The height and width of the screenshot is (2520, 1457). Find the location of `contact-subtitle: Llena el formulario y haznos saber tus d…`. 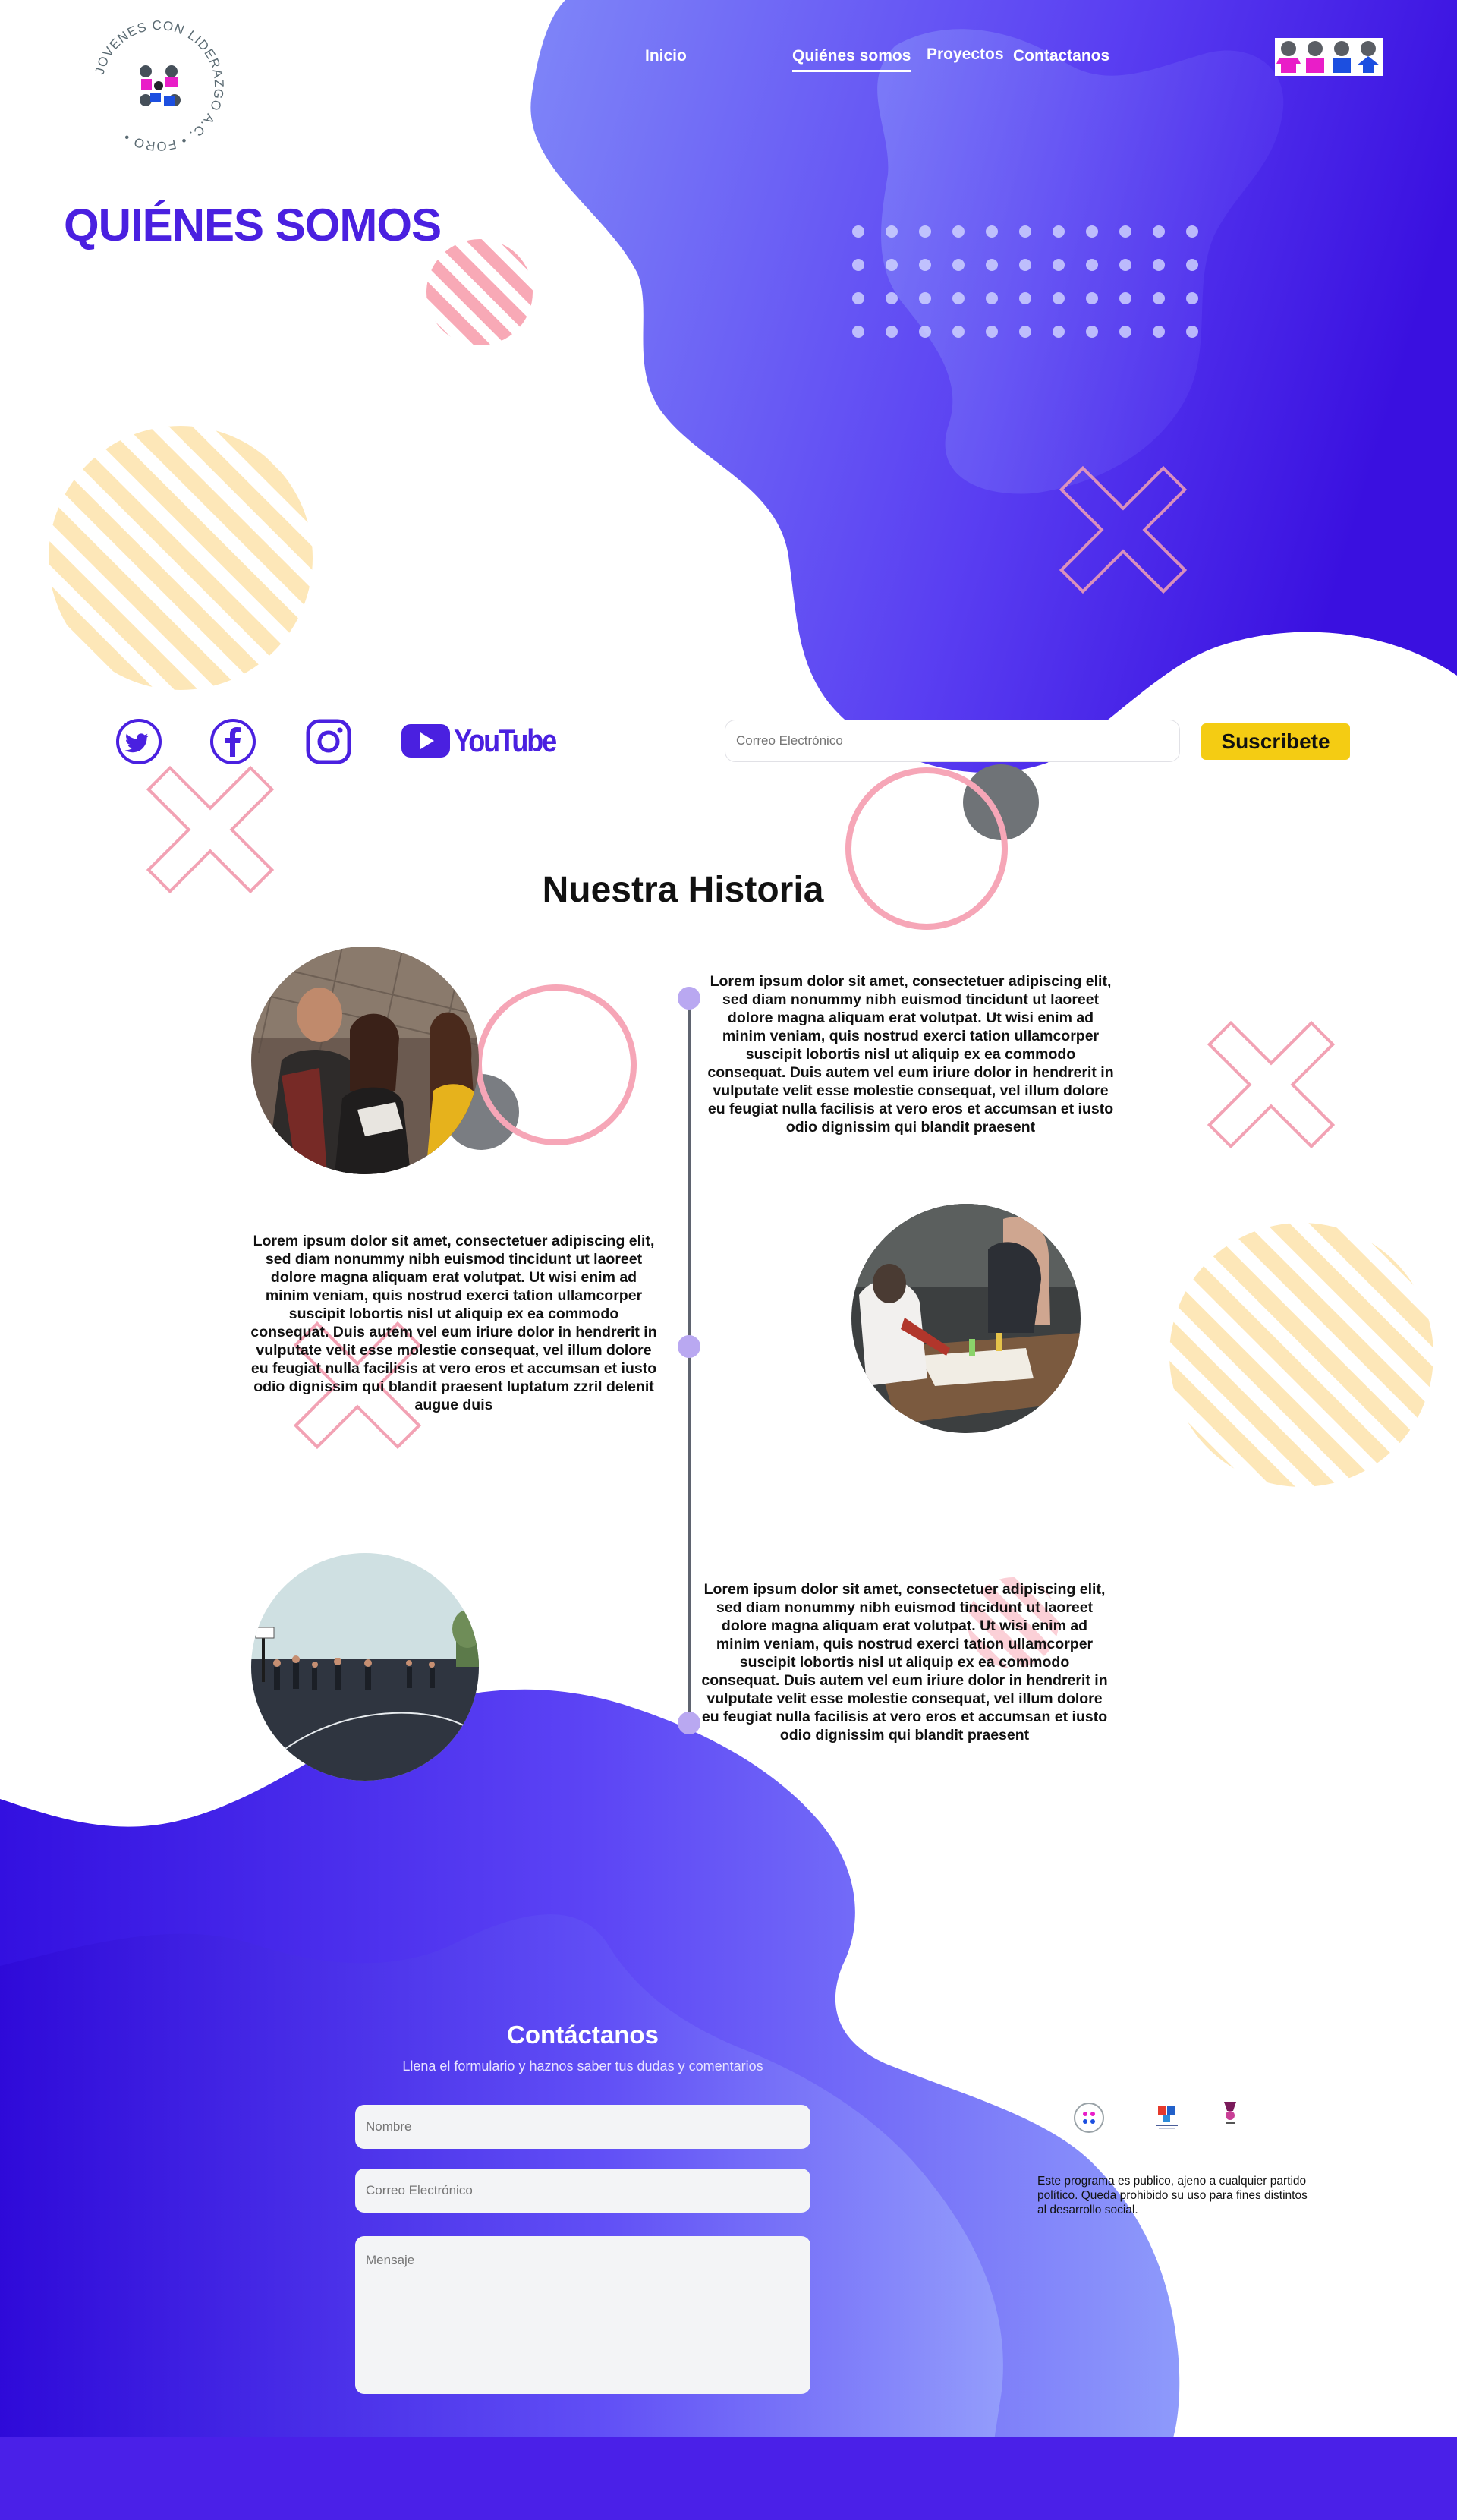

contact-subtitle: Llena el formulario y haznos saber tus d… is located at coordinates (582, 2066).